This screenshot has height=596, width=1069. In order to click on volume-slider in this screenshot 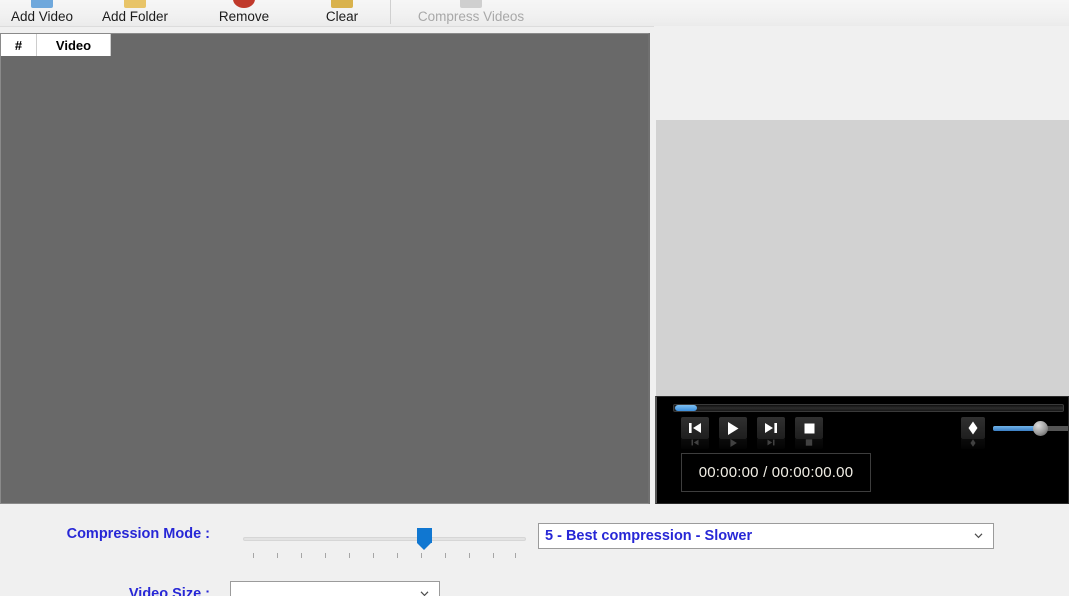, I will do `click(1030, 428)`.